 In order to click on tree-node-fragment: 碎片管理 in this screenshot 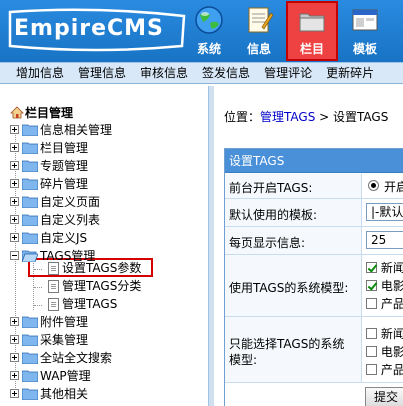, I will do `click(49, 184)`.